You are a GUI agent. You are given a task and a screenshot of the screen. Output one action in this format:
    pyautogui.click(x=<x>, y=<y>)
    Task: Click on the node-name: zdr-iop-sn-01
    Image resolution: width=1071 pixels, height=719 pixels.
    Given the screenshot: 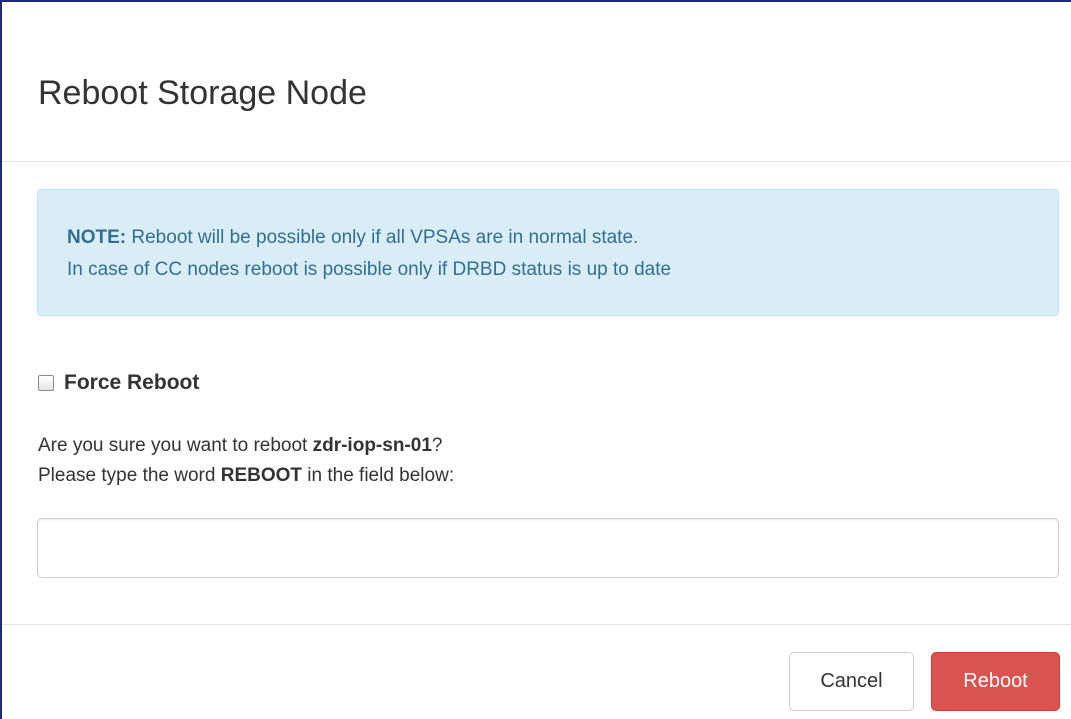 What is the action you would take?
    pyautogui.click(x=372, y=445)
    